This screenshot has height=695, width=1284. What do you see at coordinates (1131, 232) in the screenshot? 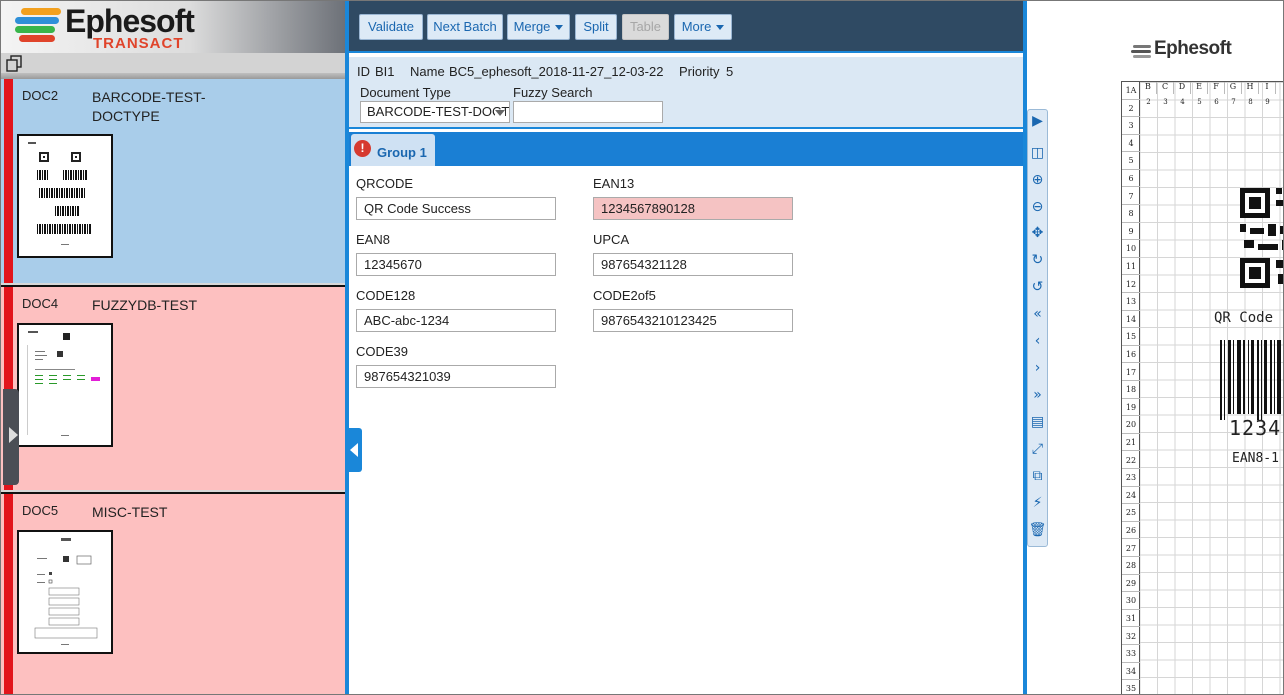
I see `row-number: 9` at bounding box center [1131, 232].